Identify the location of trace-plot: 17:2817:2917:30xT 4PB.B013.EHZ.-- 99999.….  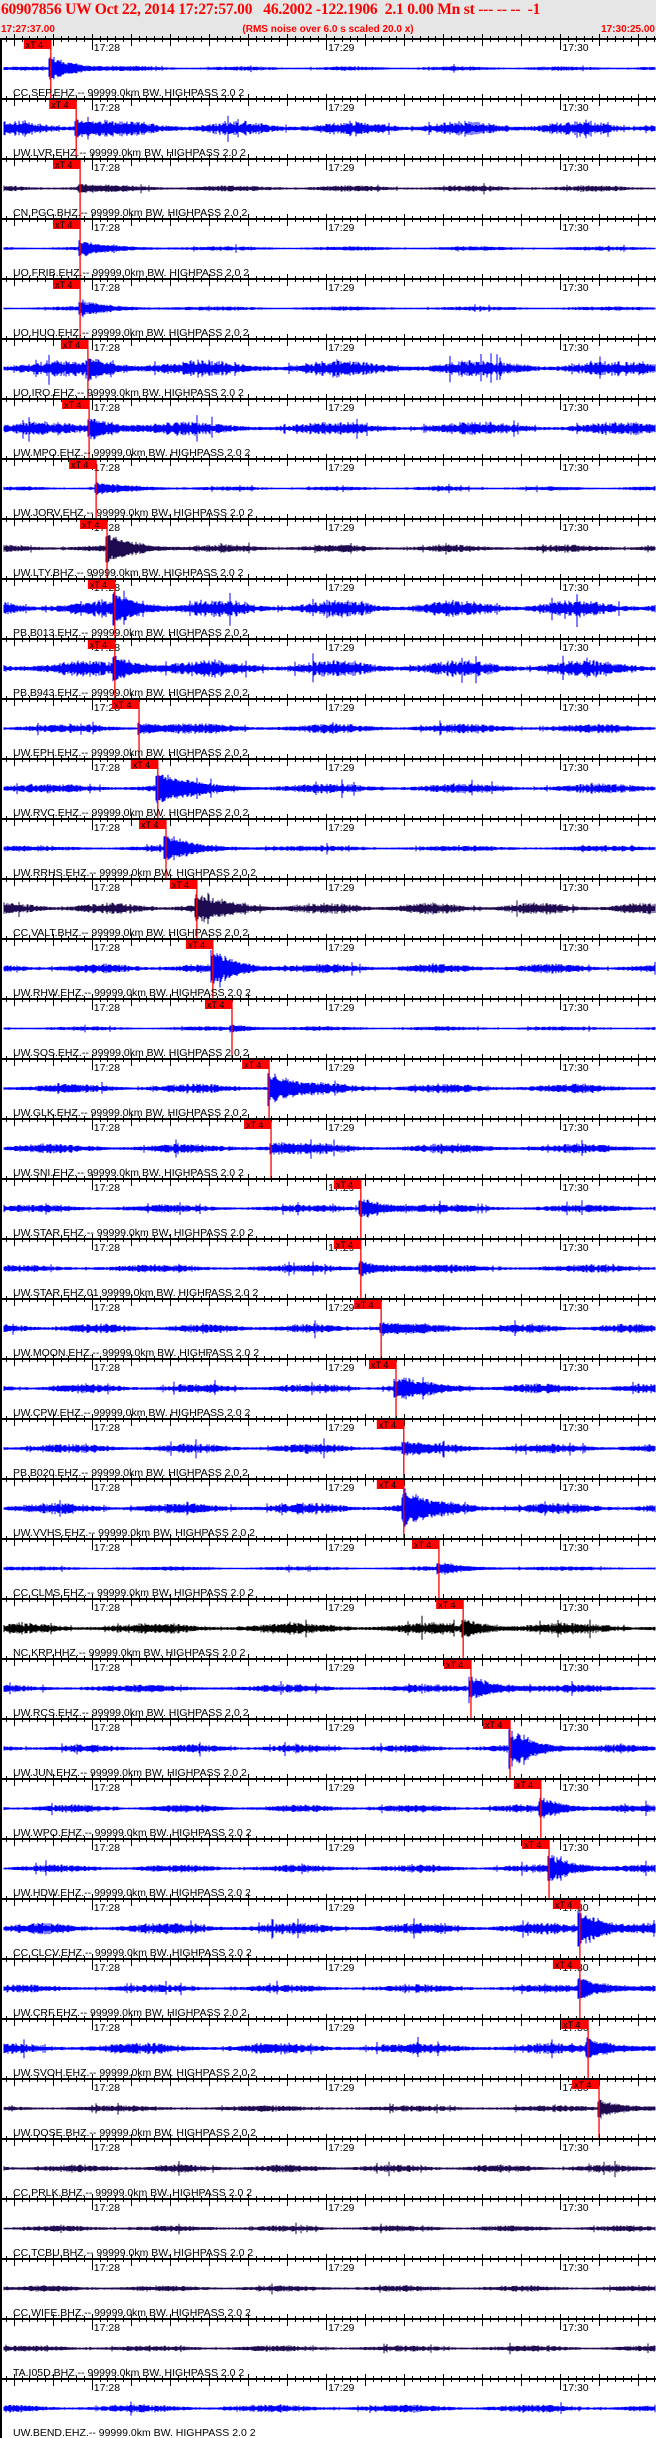
(329, 606).